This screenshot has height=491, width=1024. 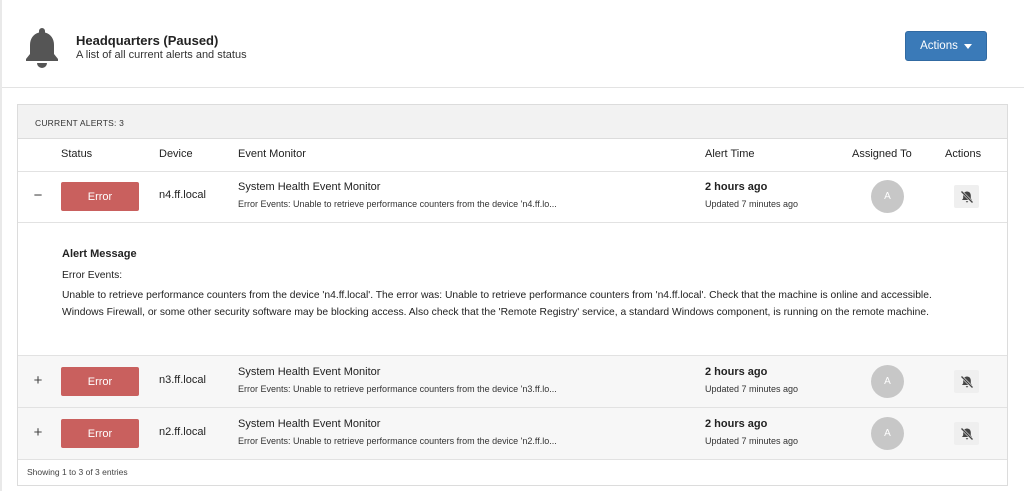 I want to click on panel-heading: CURRENT ALERTS: 3, so click(x=512, y=122).